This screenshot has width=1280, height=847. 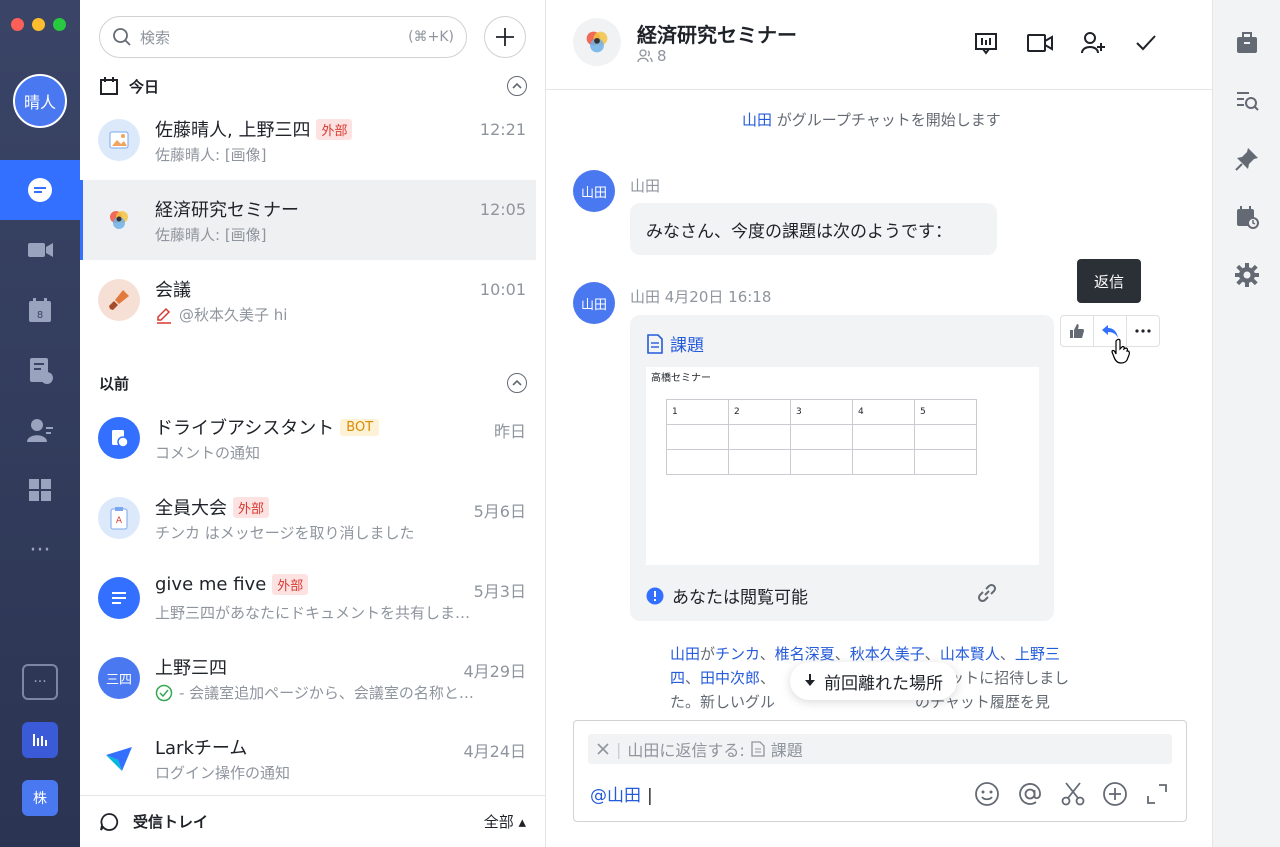 I want to click on invitee-link: 上野三, so click(x=1037, y=654).